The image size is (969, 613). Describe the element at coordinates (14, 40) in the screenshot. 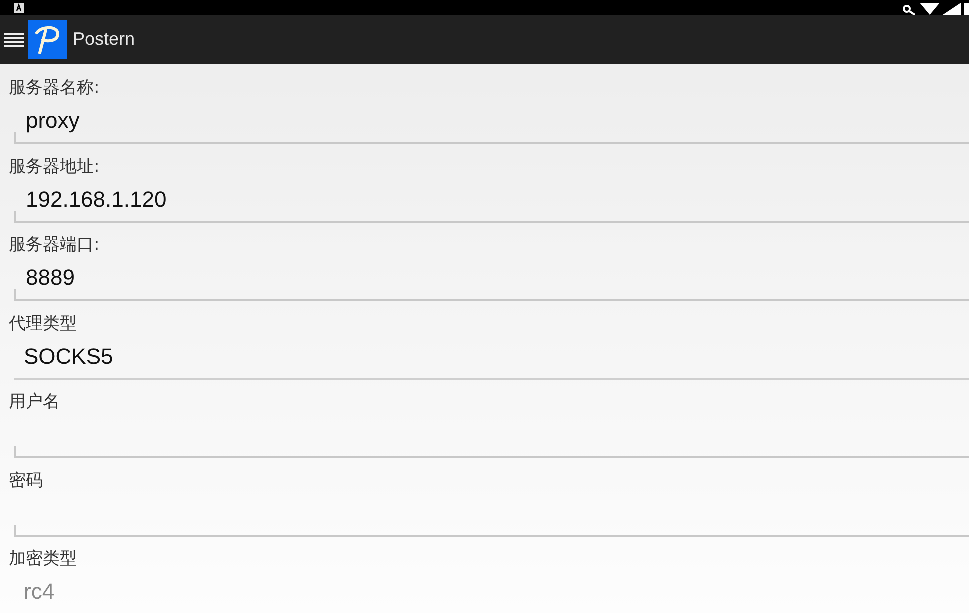

I see `menu-icon` at that location.